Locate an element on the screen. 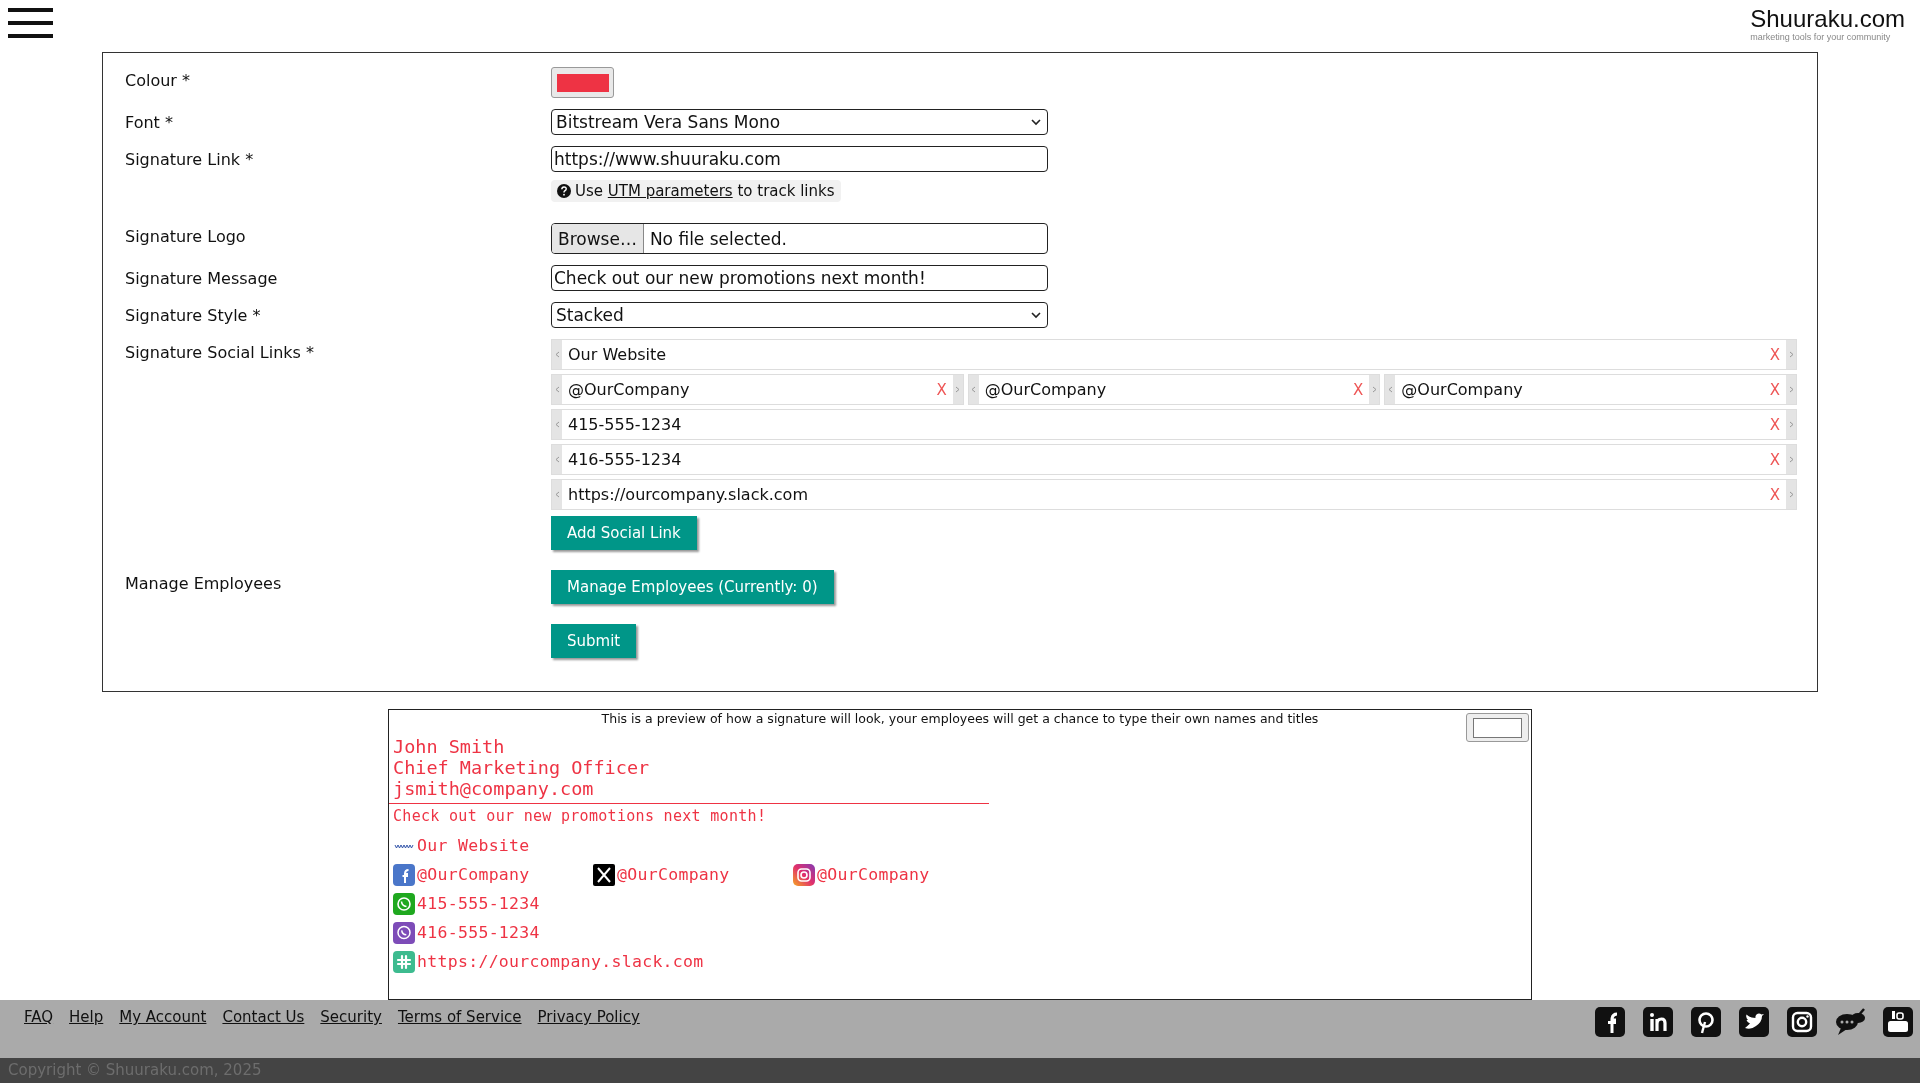 The width and height of the screenshot is (1920, 1083). social-link-value: Our Website is located at coordinates (1163, 354).